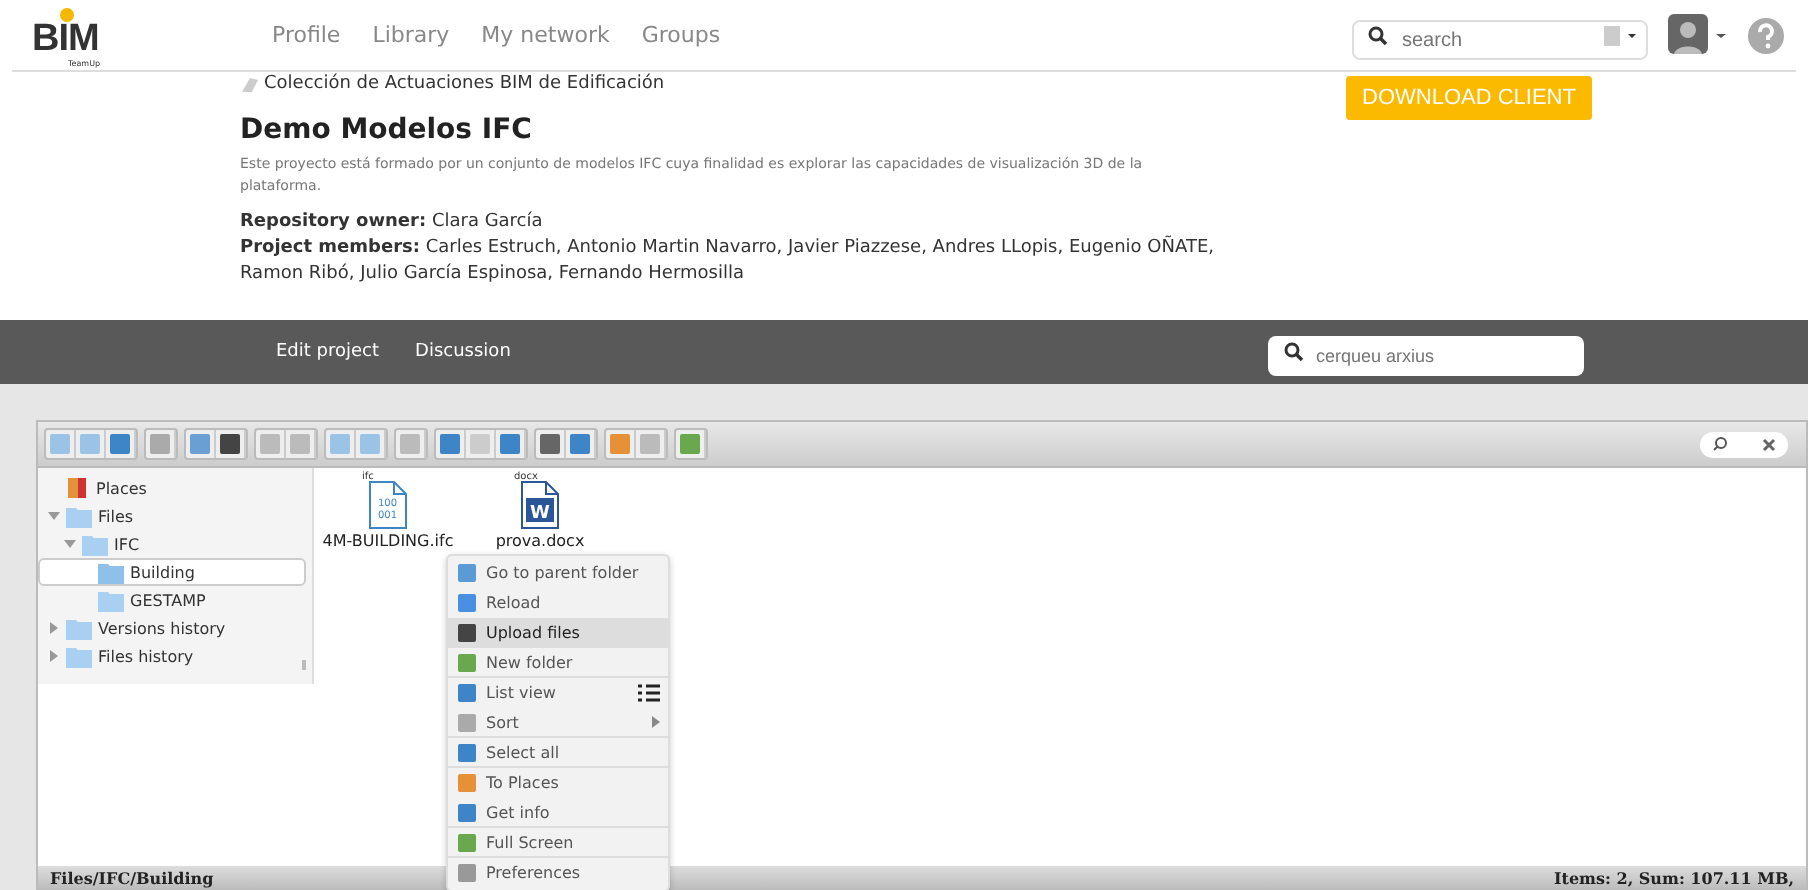 The width and height of the screenshot is (1808, 890). I want to click on project-title: Demo Modelos IFC, so click(387, 130).